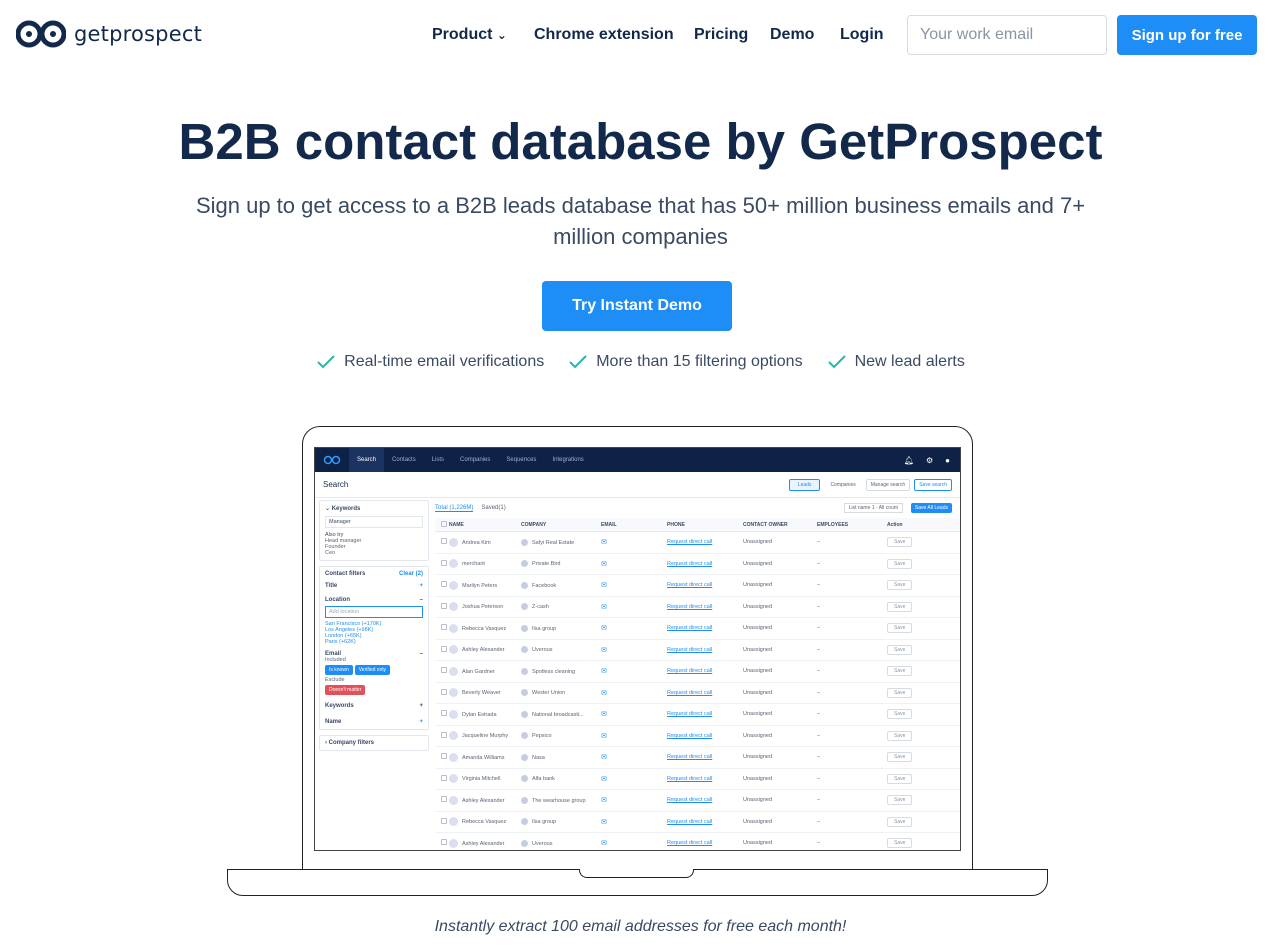  What do you see at coordinates (485, 736) in the screenshot?
I see `lead-name: Jacqueline Murphy` at bounding box center [485, 736].